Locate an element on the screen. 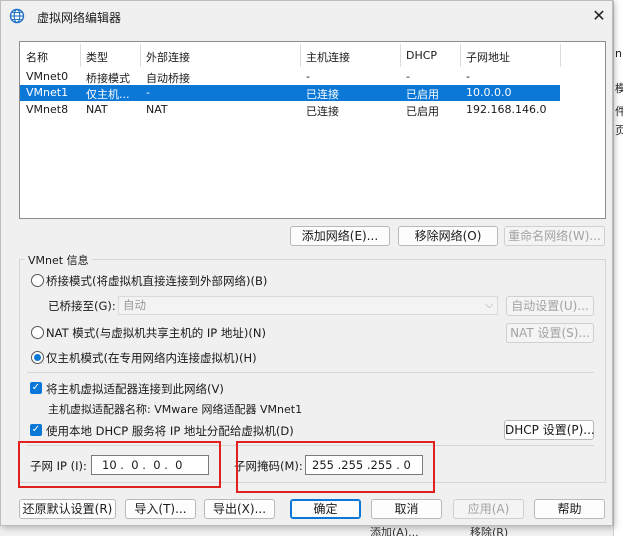 This screenshot has height=536, width=623. dhcp-label: 使用本地 DHCP 服务将 IP 地址分配给虚拟机(D) is located at coordinates (170, 431).